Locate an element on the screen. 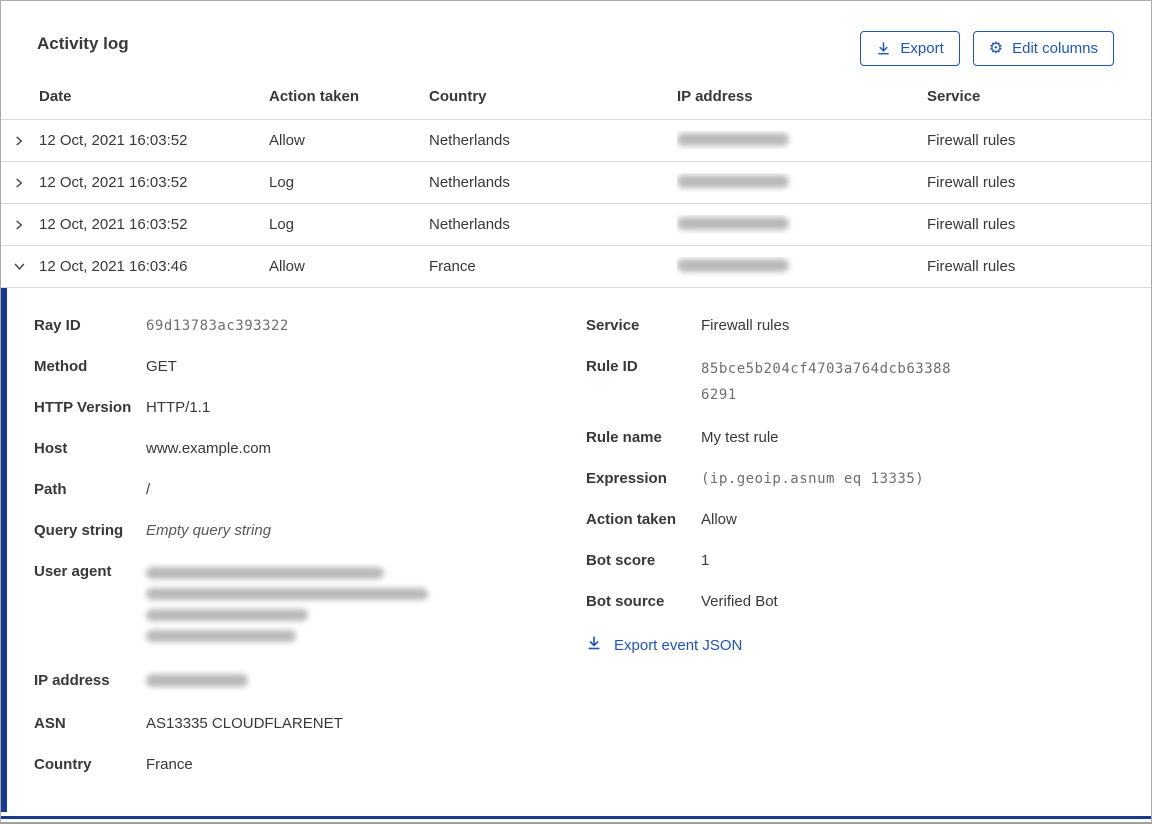 This screenshot has width=1152, height=824. edit-columns-button-label: Edit columns is located at coordinates (1055, 48).